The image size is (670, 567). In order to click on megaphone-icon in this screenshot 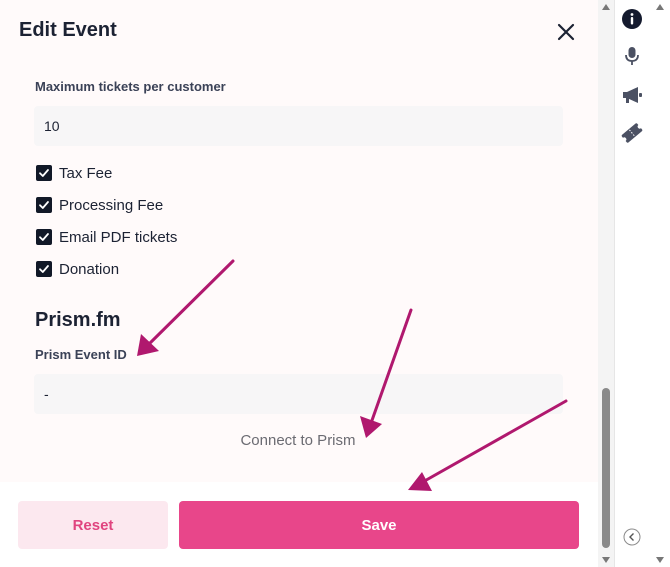, I will do `click(632, 95)`.